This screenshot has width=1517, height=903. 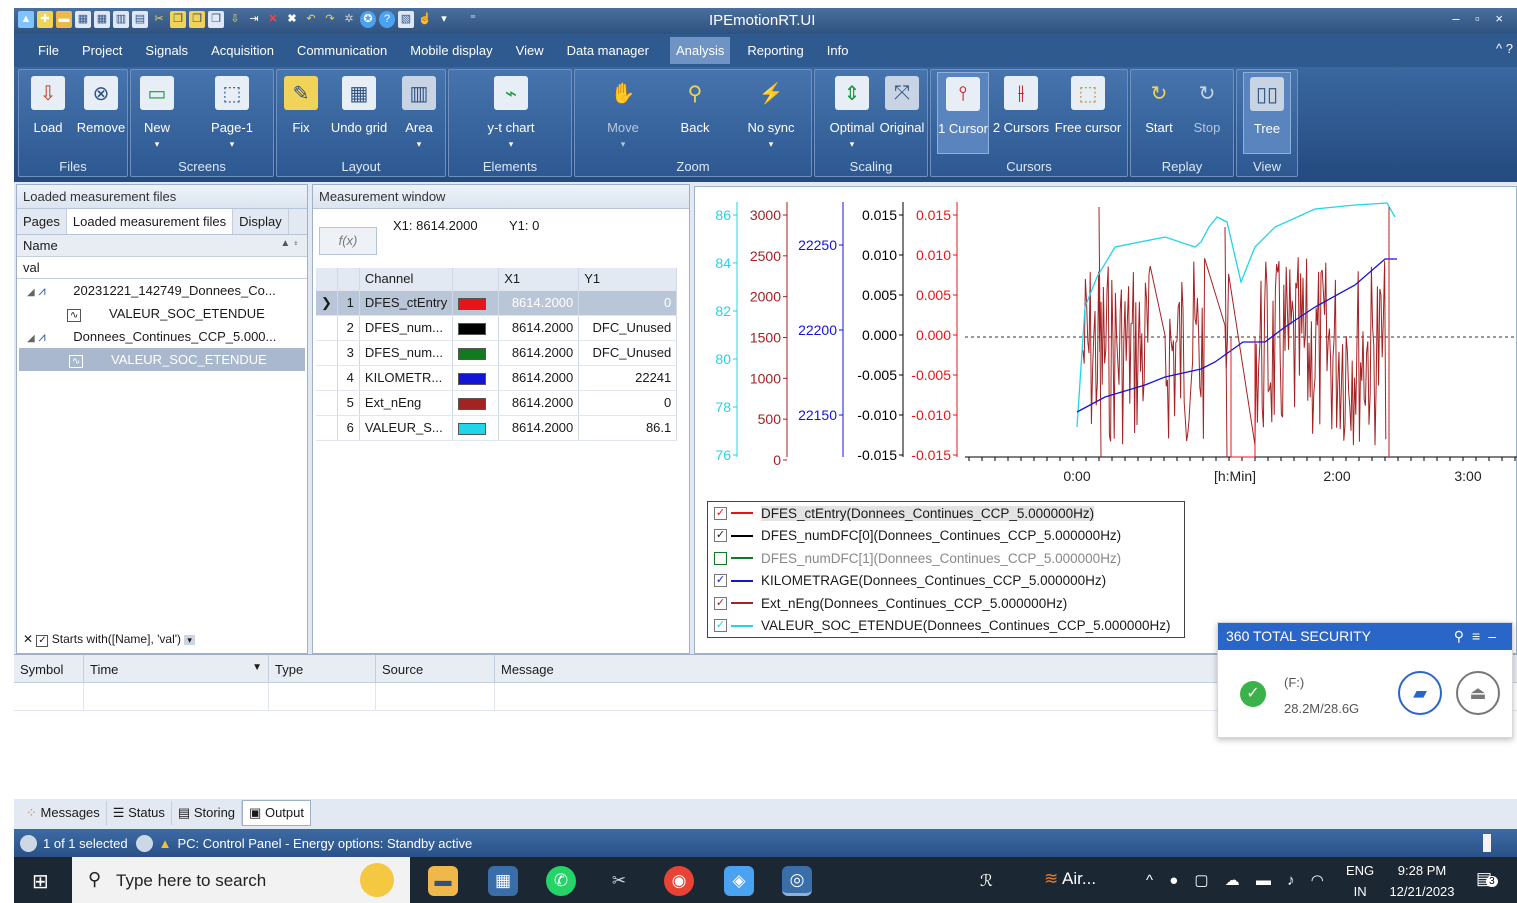 What do you see at coordinates (48, 105) in the screenshot?
I see `load-button: ⇩ Load` at bounding box center [48, 105].